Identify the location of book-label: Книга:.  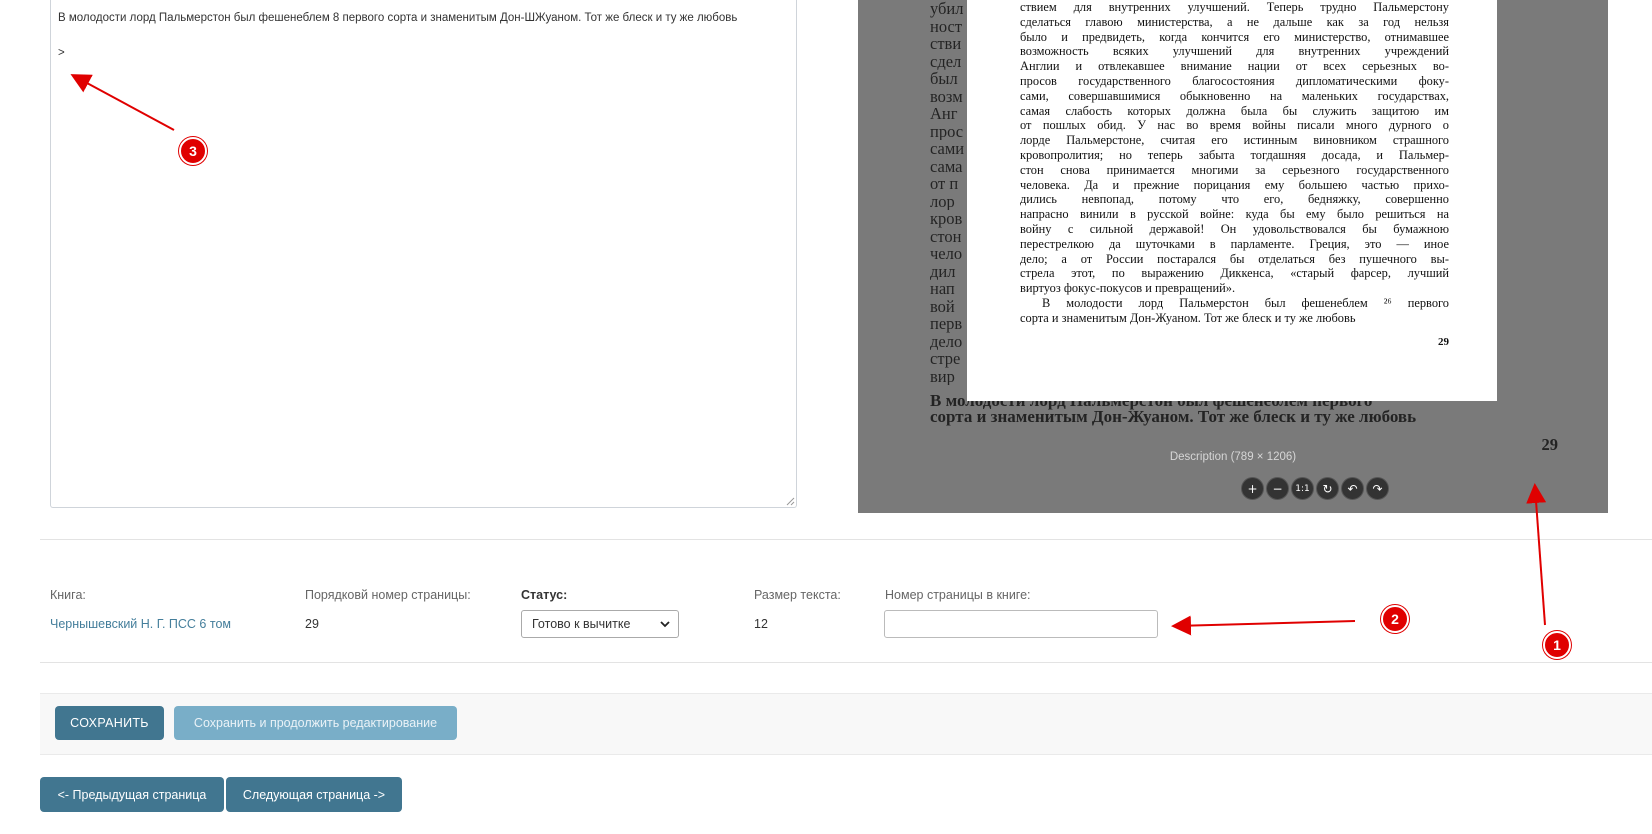
(68, 595).